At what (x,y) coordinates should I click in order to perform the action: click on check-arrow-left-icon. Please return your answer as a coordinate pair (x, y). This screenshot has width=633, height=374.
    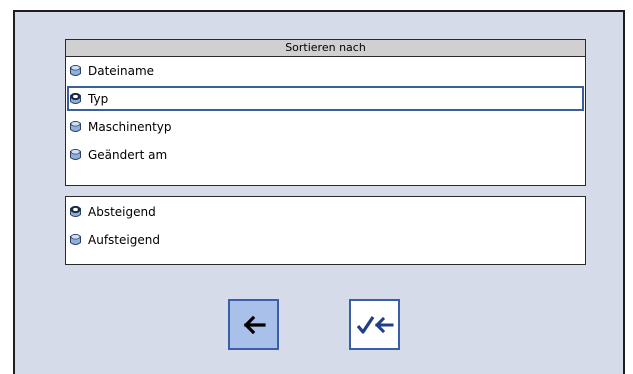
    Looking at the image, I should click on (374, 324).